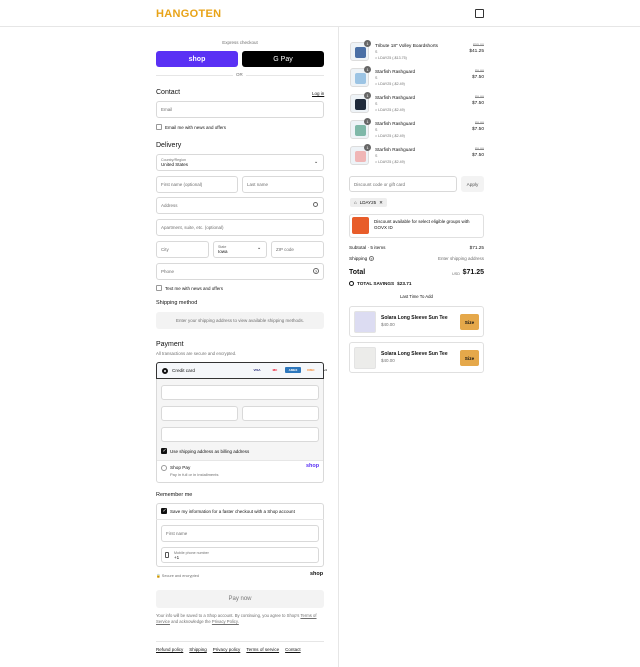 The width and height of the screenshot is (640, 667). What do you see at coordinates (293, 370) in the screenshot?
I see `amex-icon: AMEX` at bounding box center [293, 370].